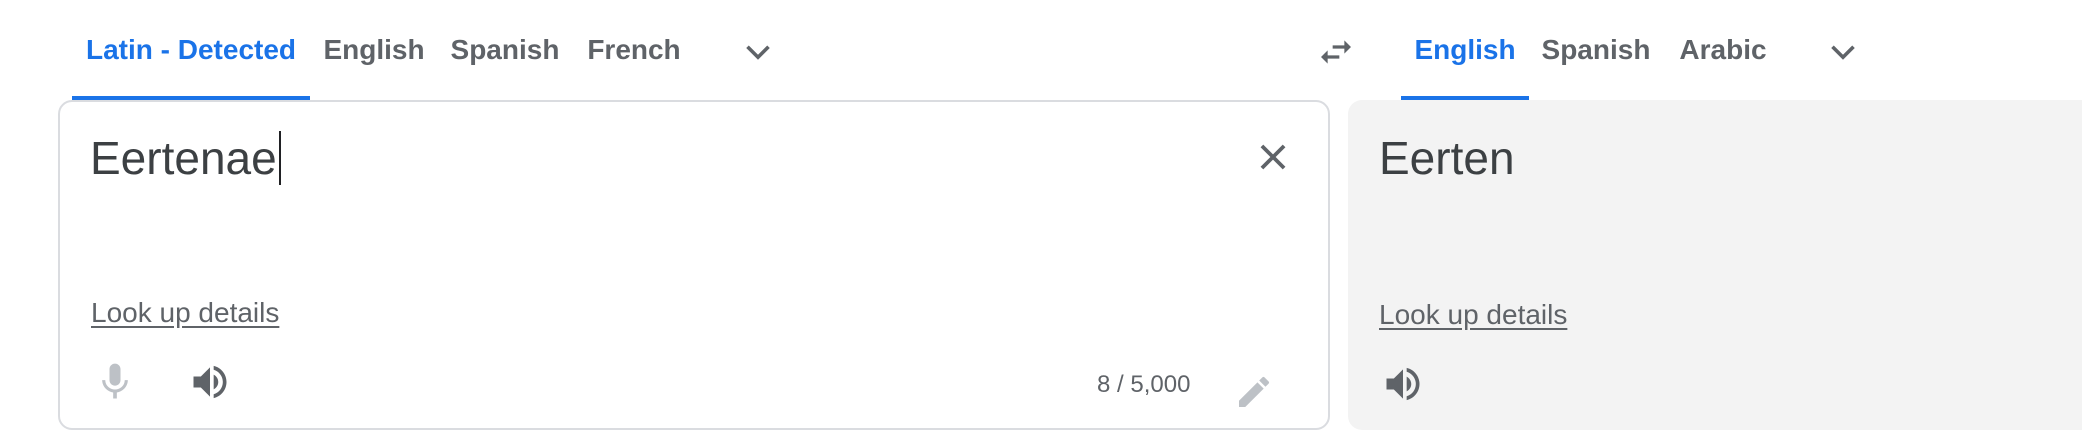 The image size is (2082, 430). I want to click on source-text-value: Eertenae, so click(183, 158).